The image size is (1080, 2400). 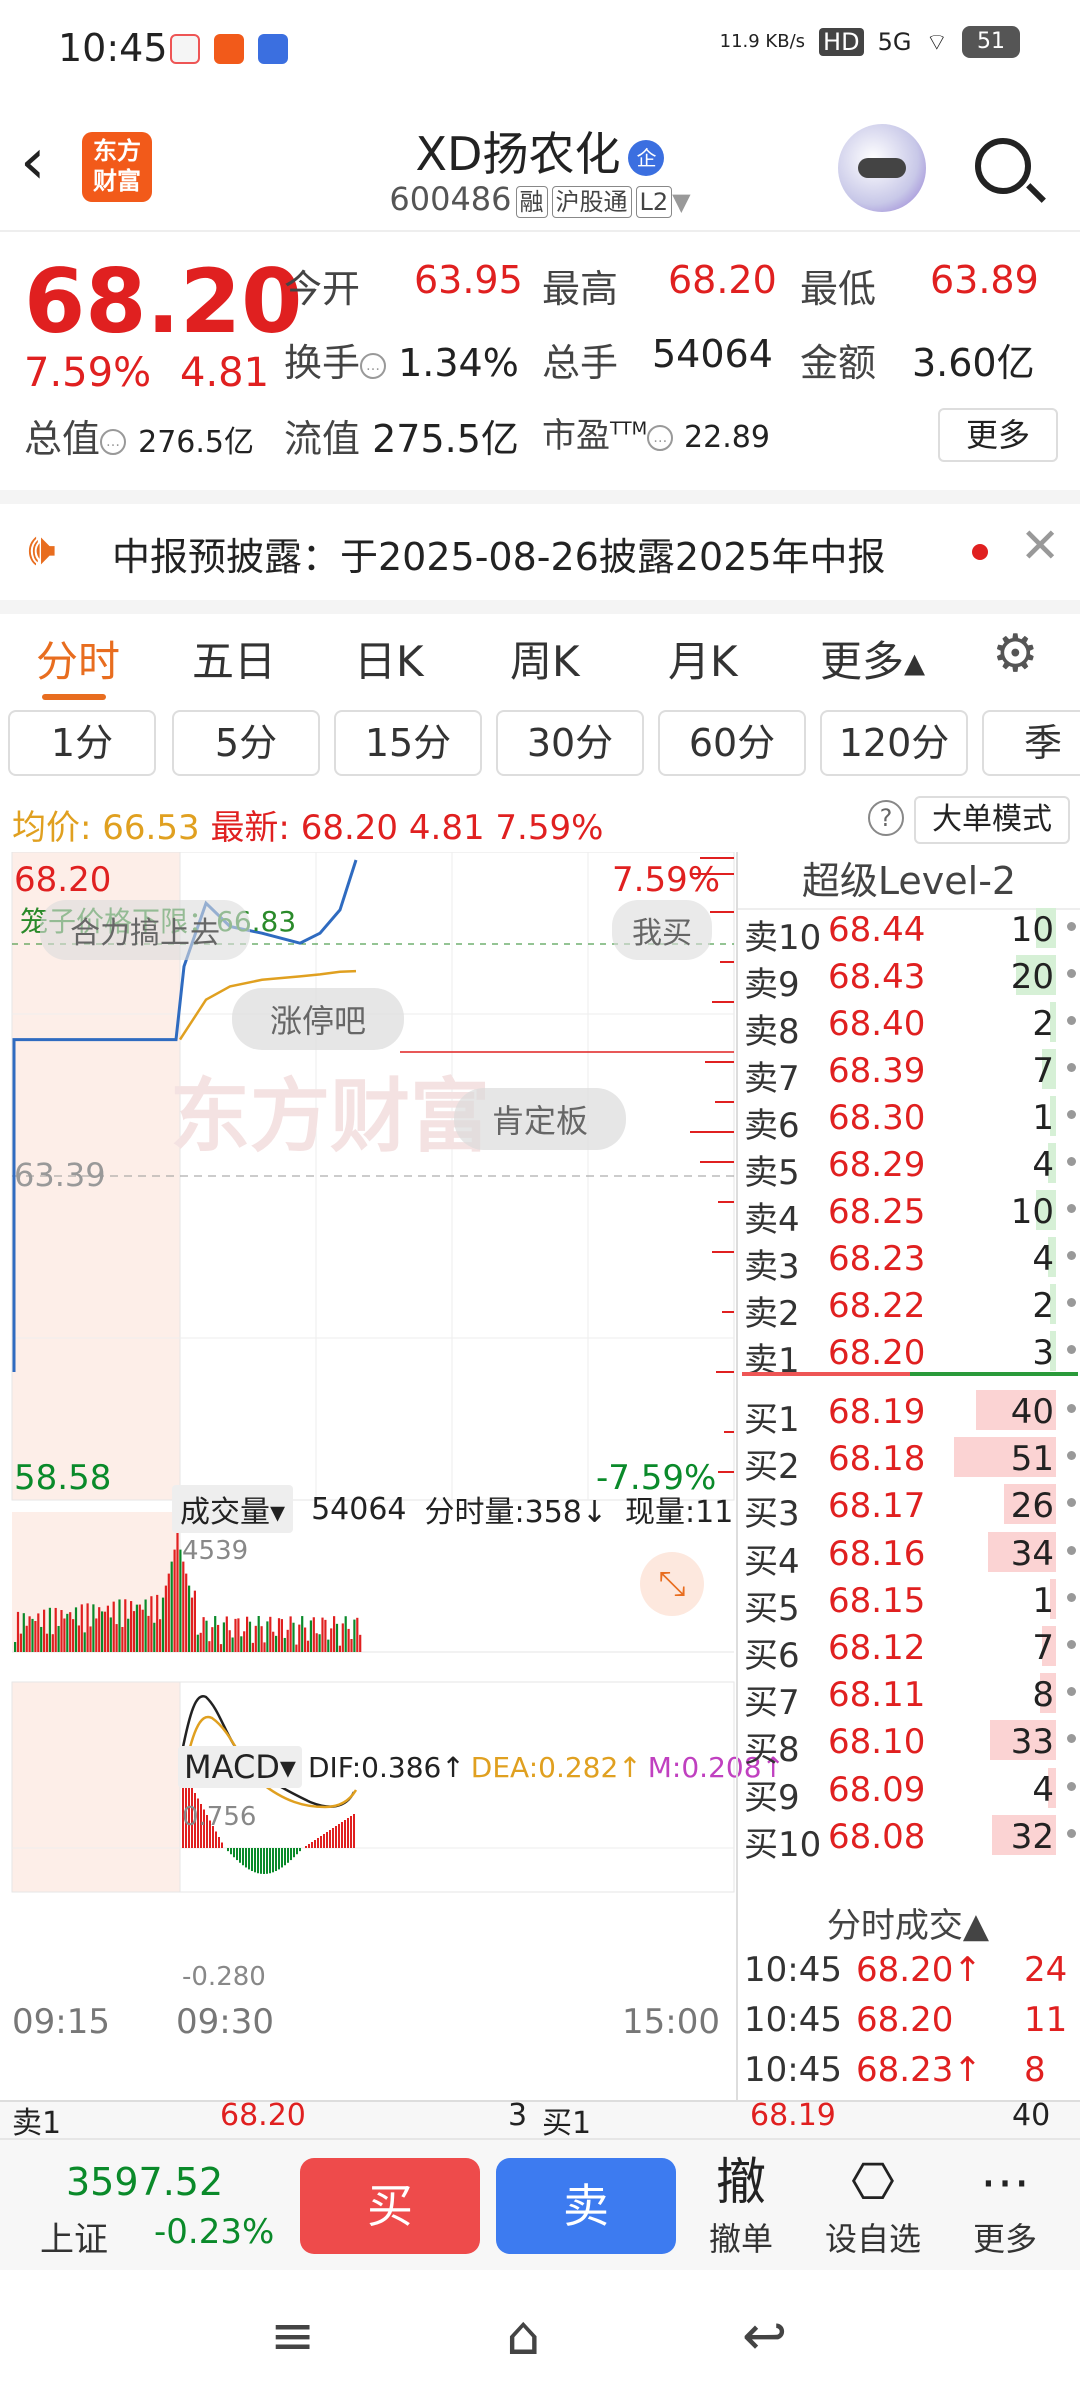 I want to click on ask-row: 卖3 68.23 4, so click(x=909, y=1260).